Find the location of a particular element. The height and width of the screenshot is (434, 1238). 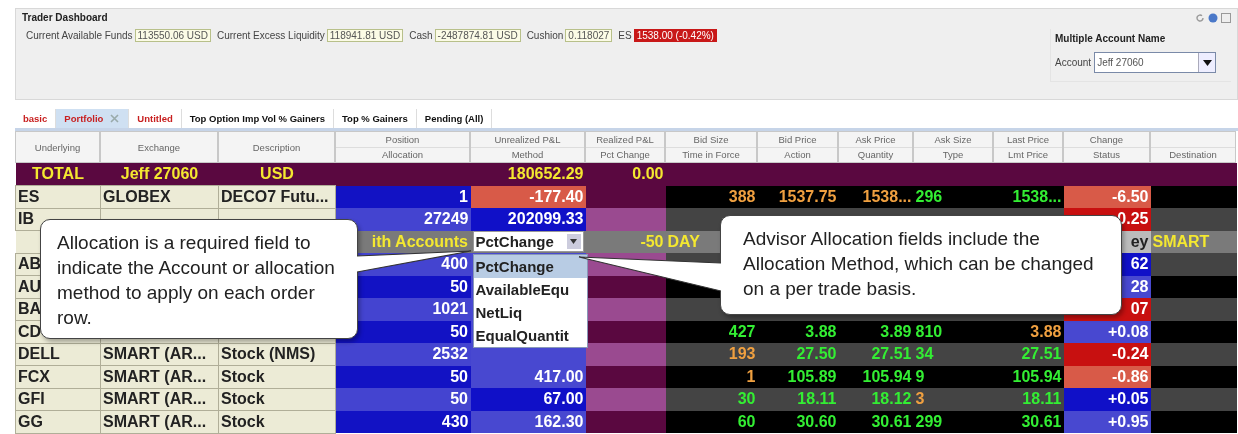

column-header: Exchange is located at coordinates (159, 147).